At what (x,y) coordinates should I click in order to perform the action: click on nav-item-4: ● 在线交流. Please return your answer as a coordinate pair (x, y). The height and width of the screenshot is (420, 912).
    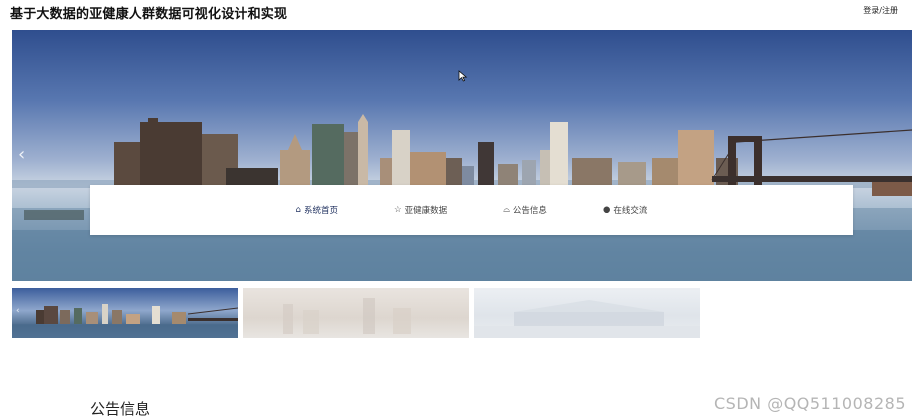
    Looking at the image, I should click on (625, 210).